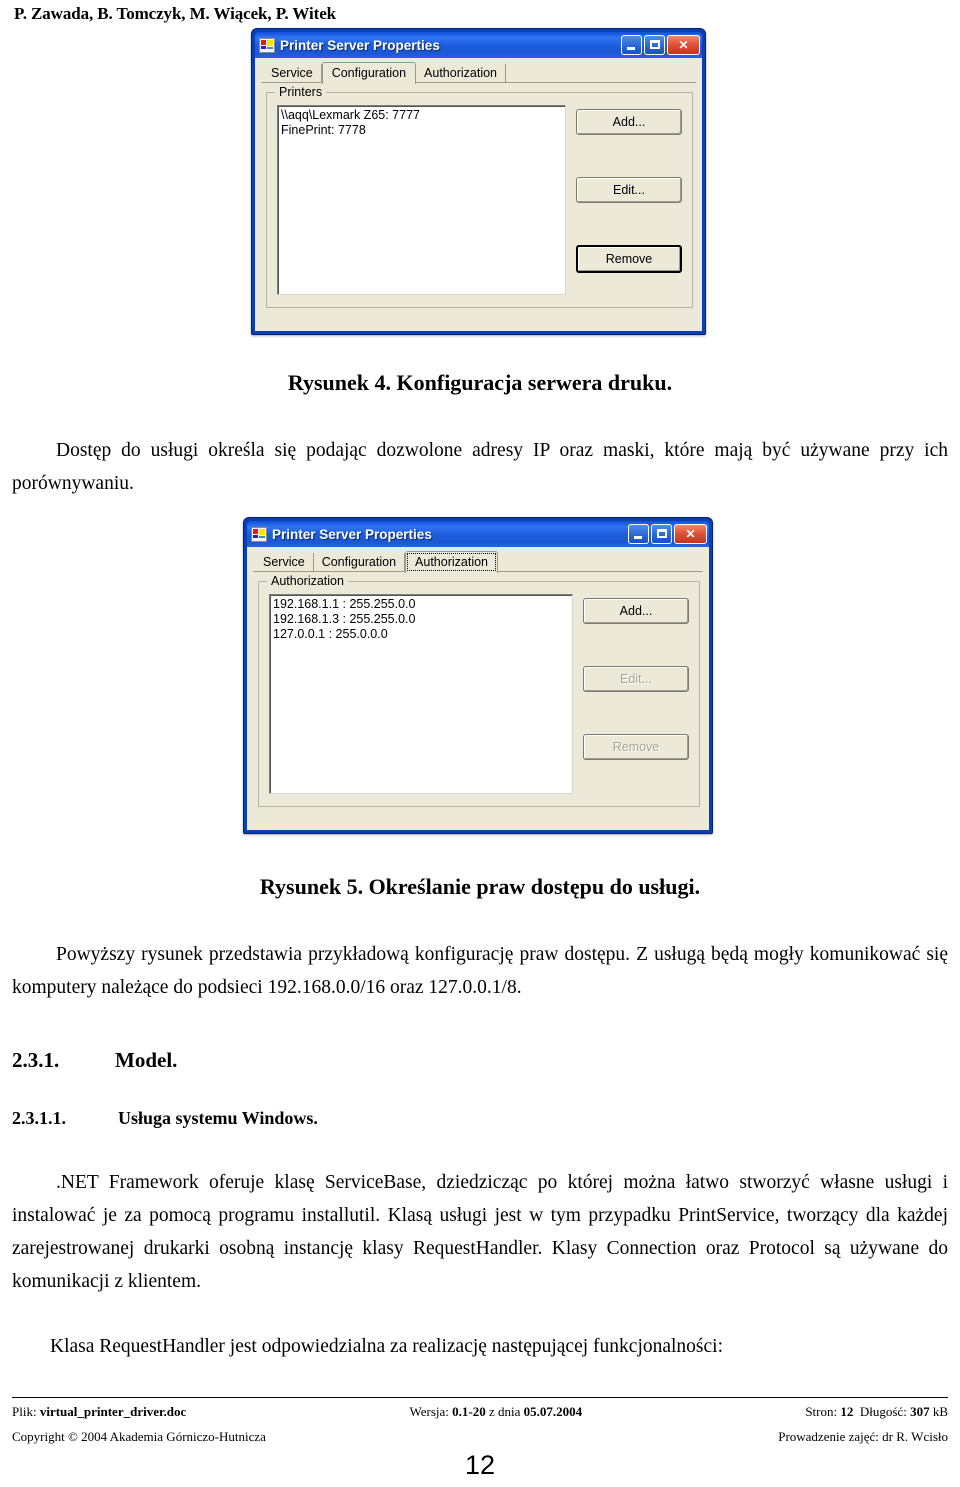 The width and height of the screenshot is (960, 1487). Describe the element at coordinates (504, 1411) in the screenshot. I see `footer-version-mid: z dnia` at that location.